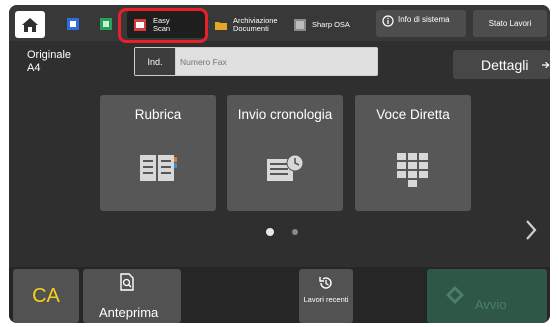 This screenshot has width=558, height=327. I want to click on ind-label: Ind., so click(155, 61).